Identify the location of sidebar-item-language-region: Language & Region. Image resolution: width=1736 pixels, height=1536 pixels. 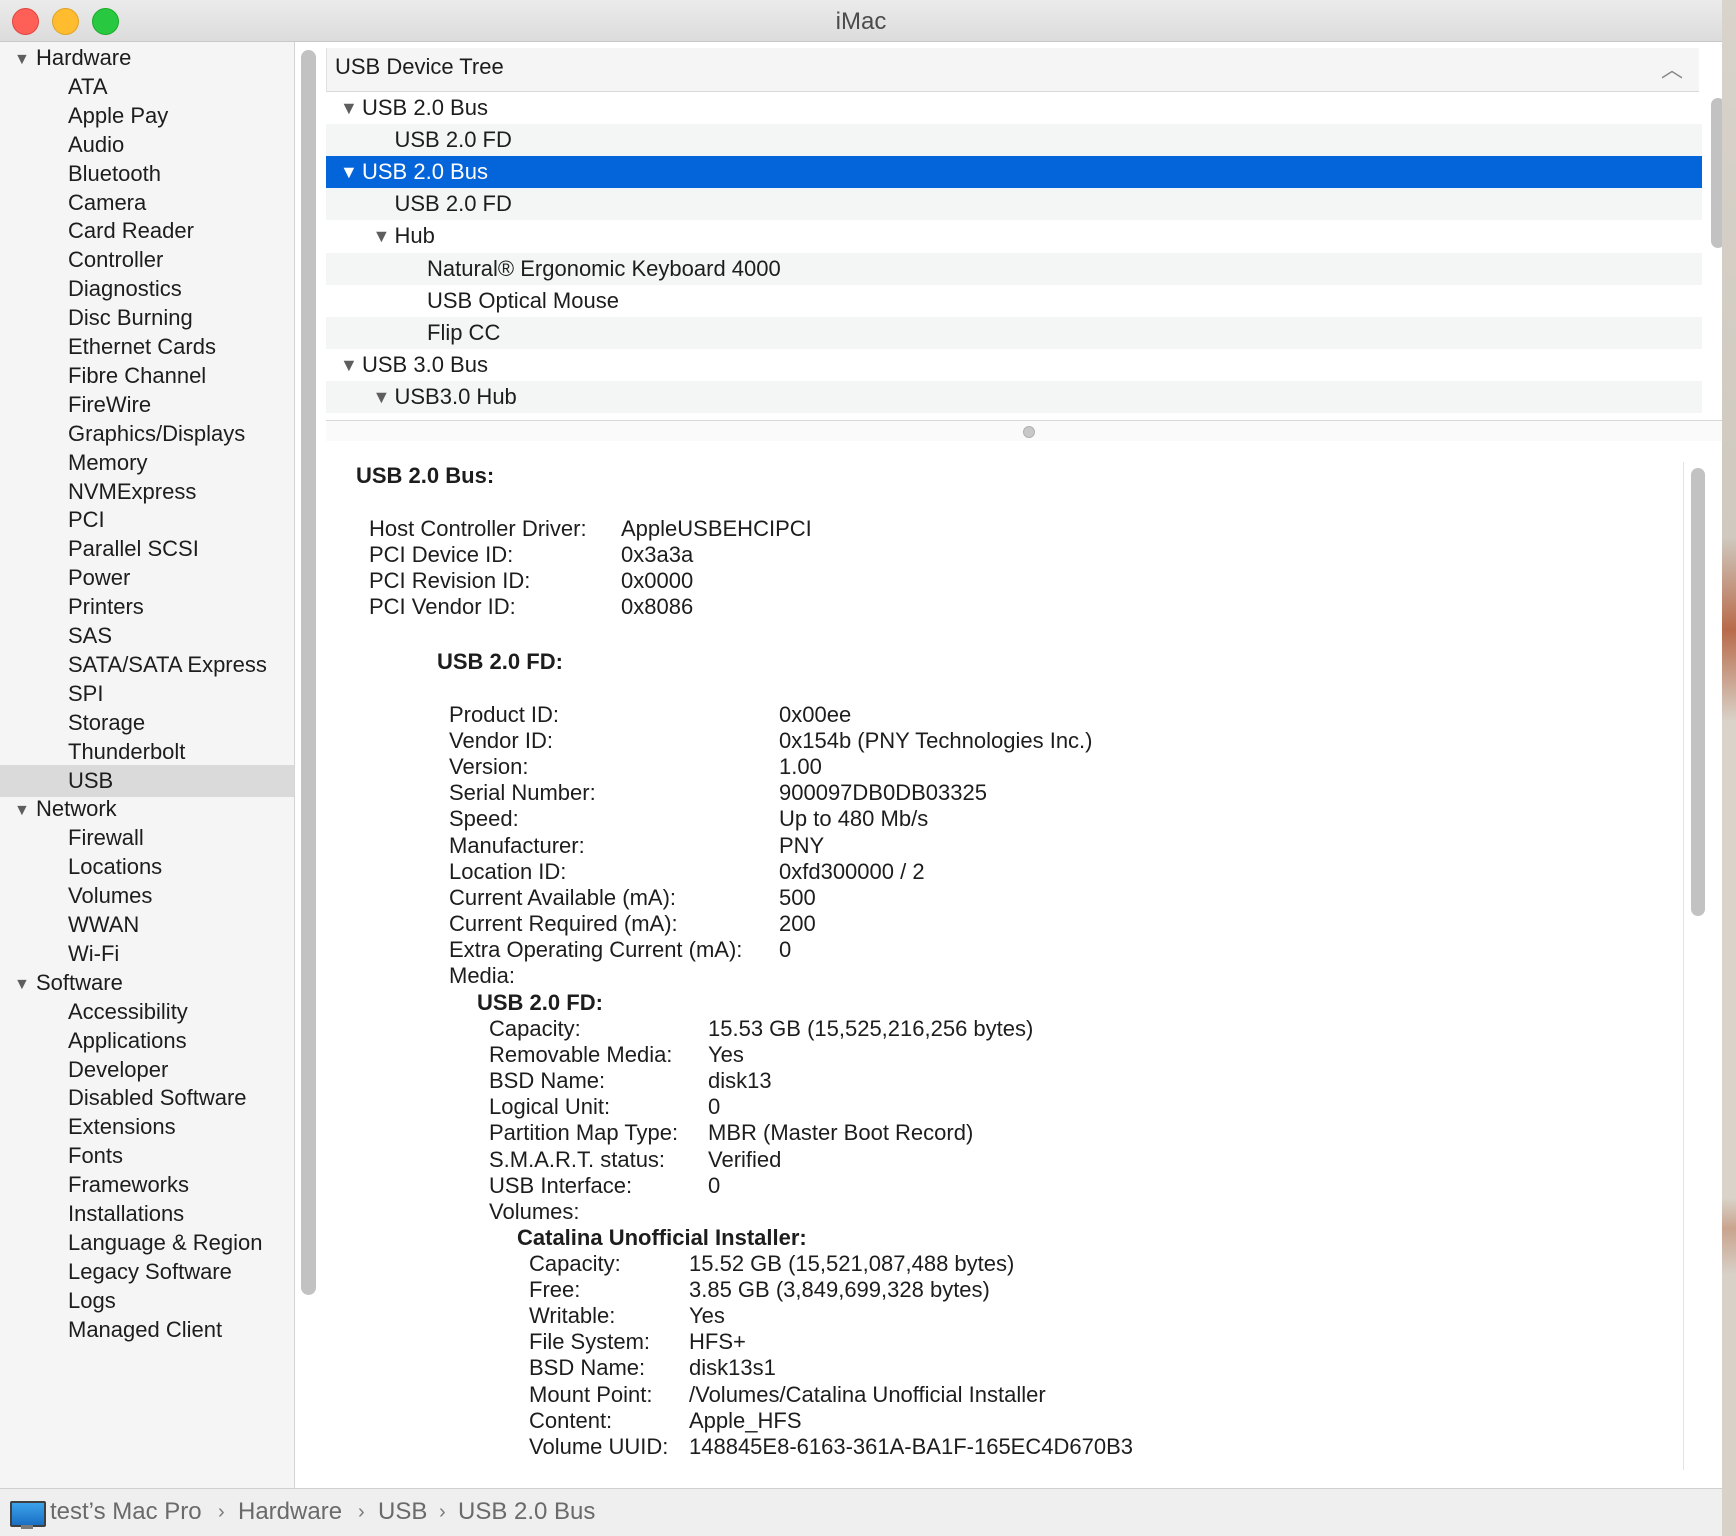
(147, 1243).